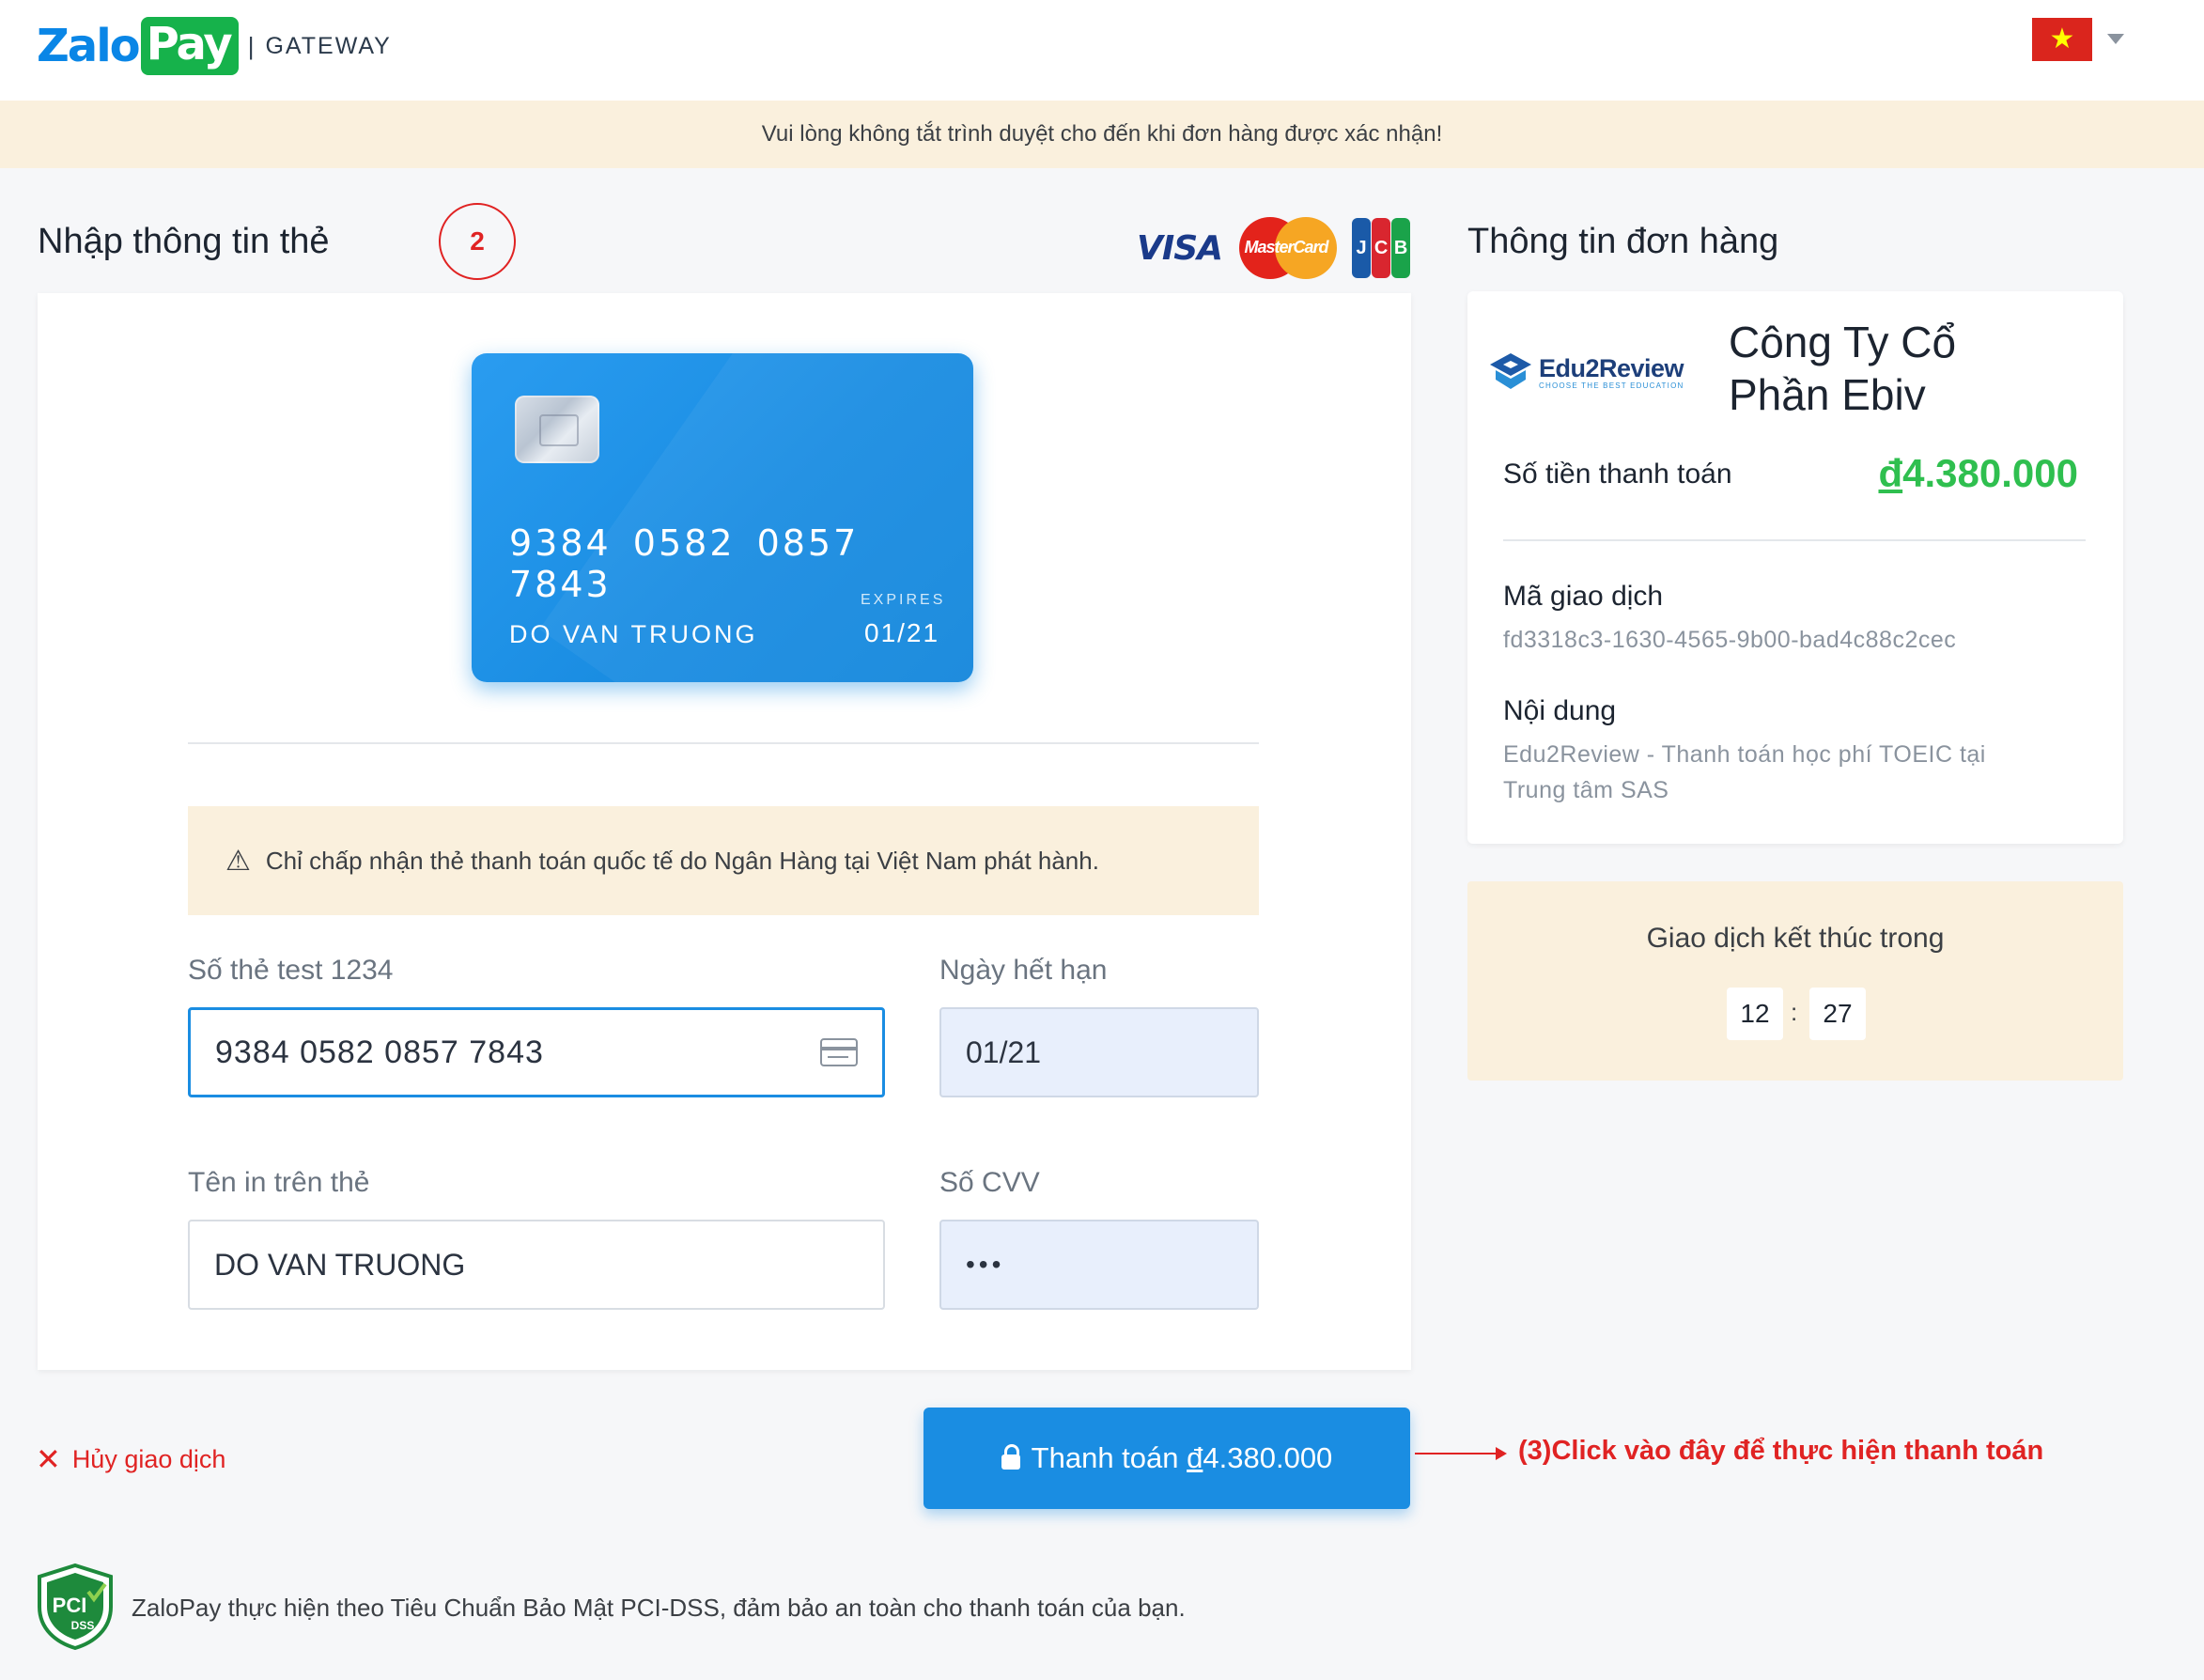 The image size is (2204, 1680). Describe the element at coordinates (477, 241) in the screenshot. I see `step-2-marker: 2` at that location.